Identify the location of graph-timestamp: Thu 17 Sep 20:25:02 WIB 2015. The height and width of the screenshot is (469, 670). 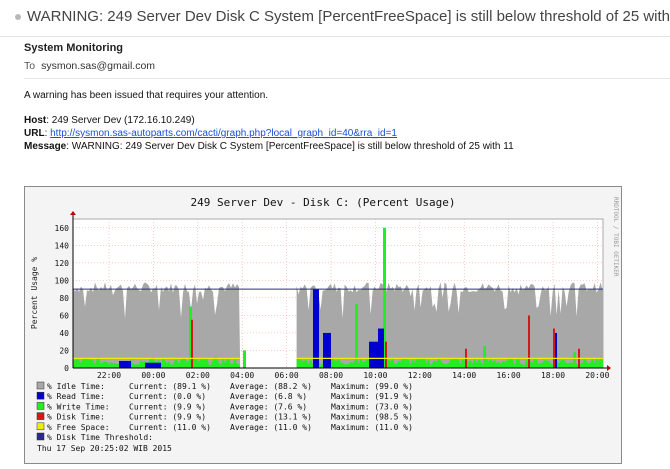
(104, 448).